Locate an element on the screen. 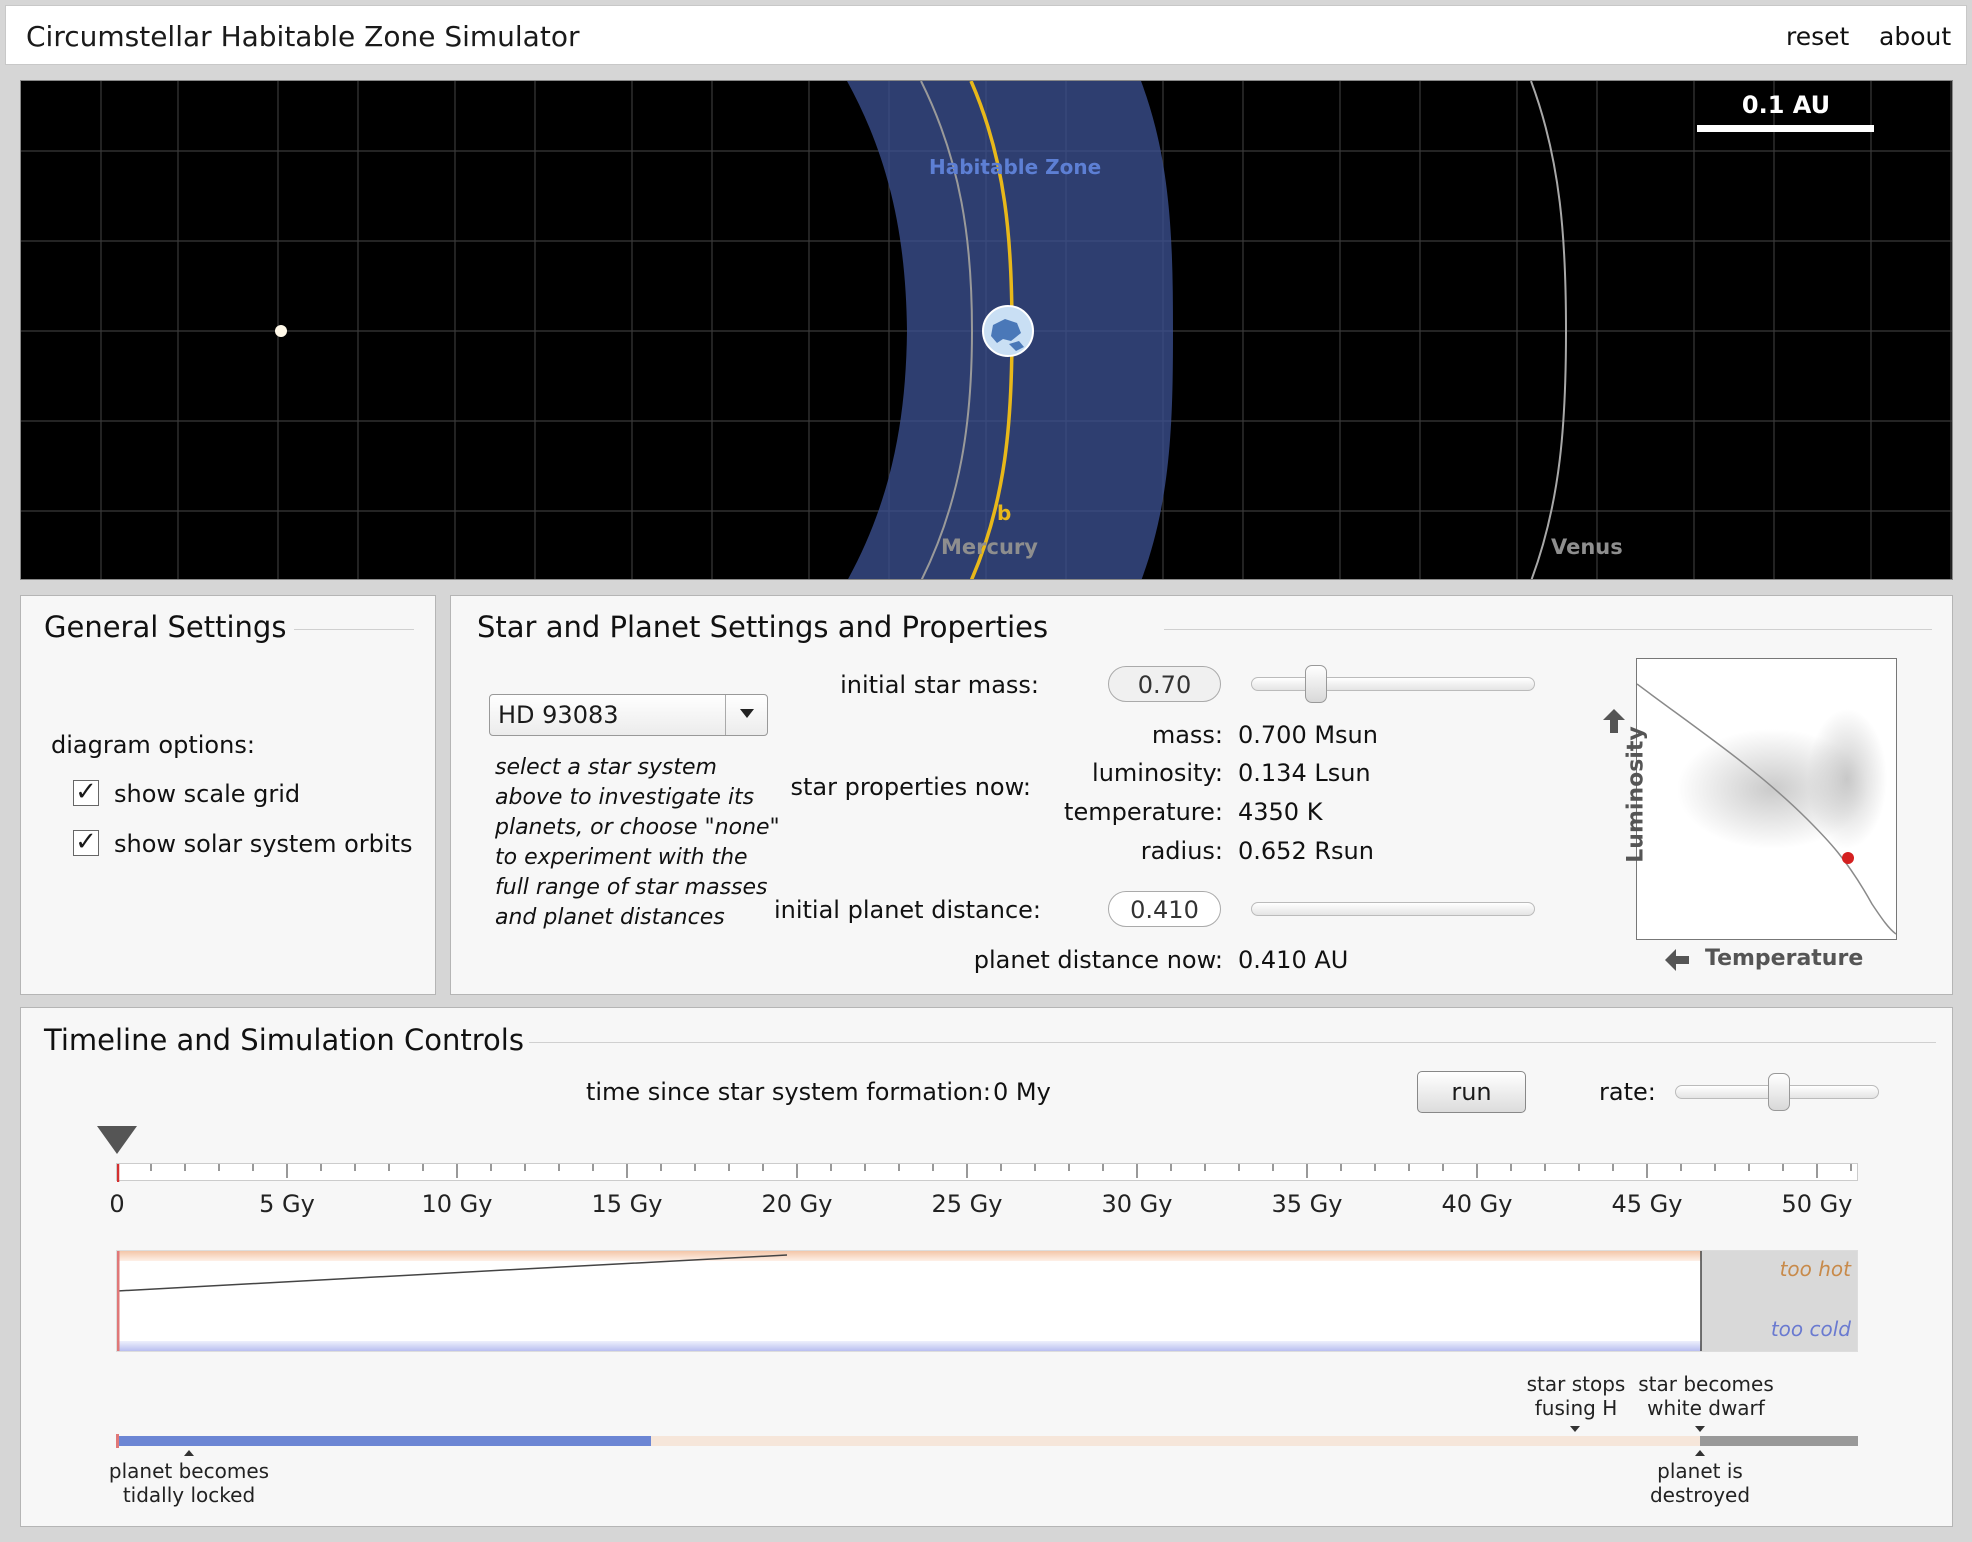  habitable-zone-label: Habitable Zone is located at coordinates (1015, 167).